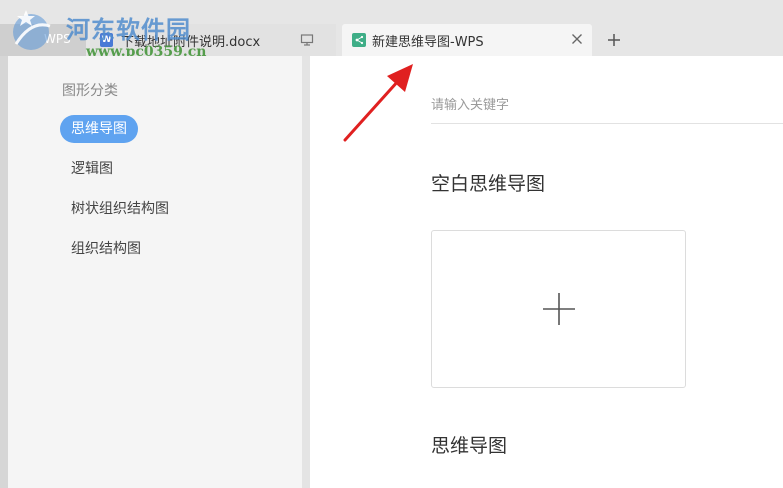  What do you see at coordinates (128, 29) in the screenshot?
I see `watermark-title: 河东软件园` at bounding box center [128, 29].